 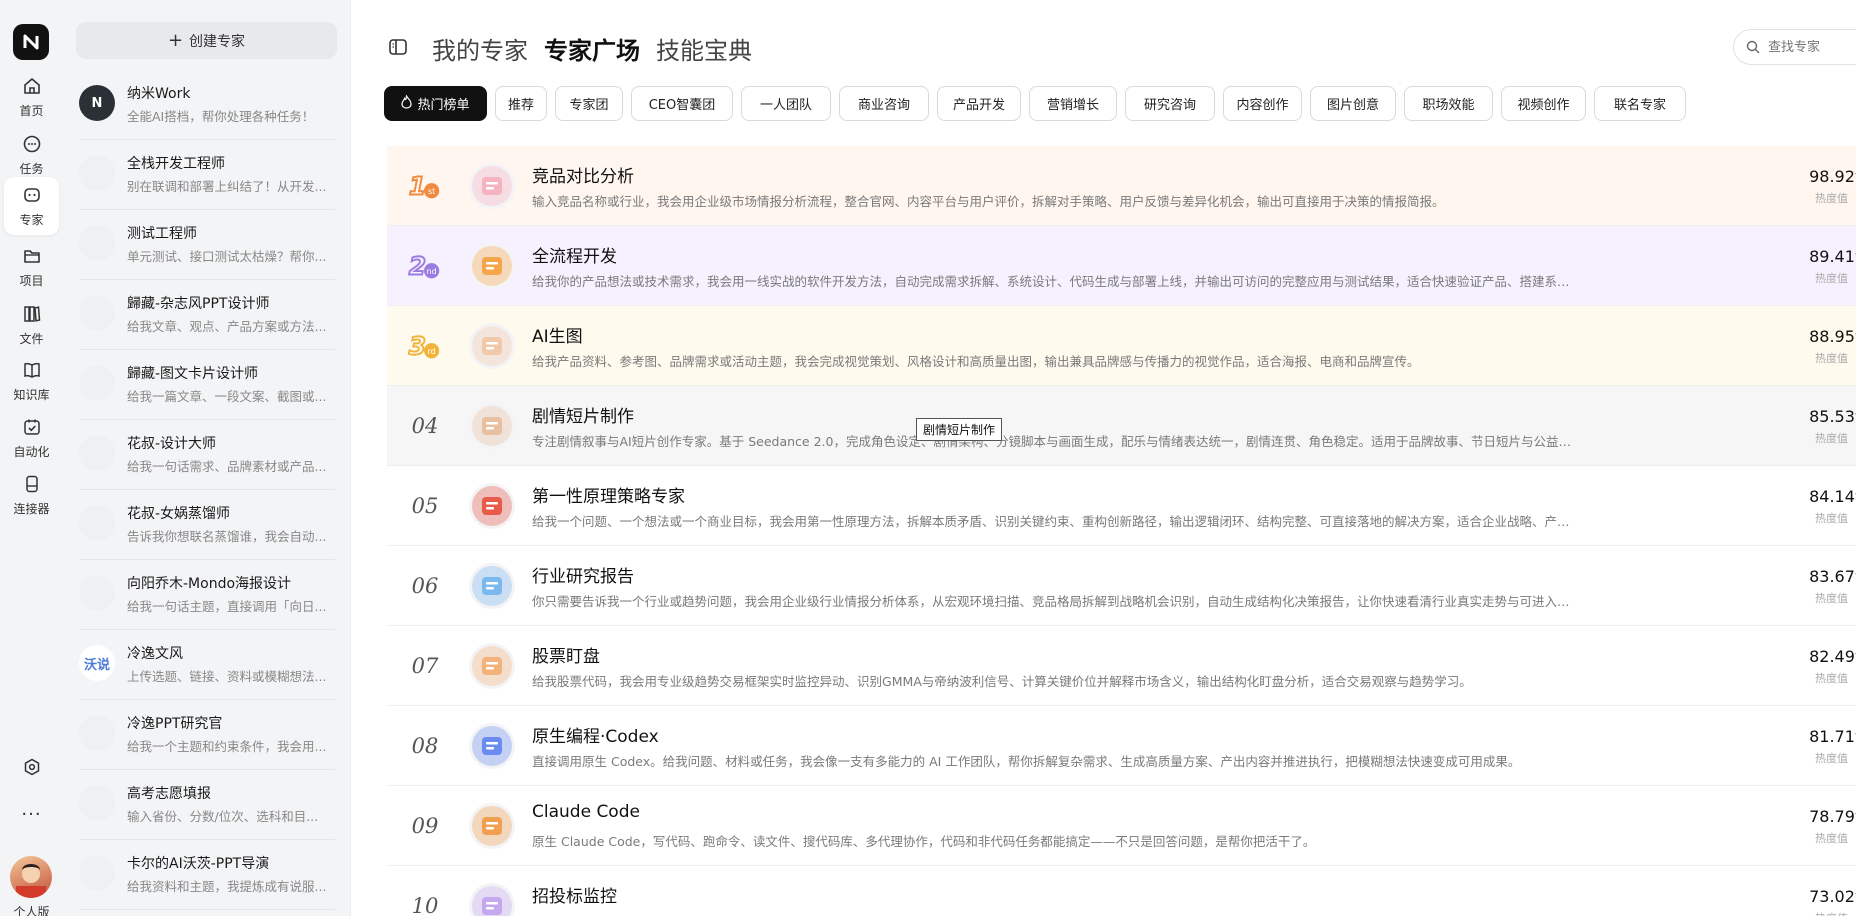 I want to click on filter-chip-label: 研究咨询, so click(x=1169, y=105).